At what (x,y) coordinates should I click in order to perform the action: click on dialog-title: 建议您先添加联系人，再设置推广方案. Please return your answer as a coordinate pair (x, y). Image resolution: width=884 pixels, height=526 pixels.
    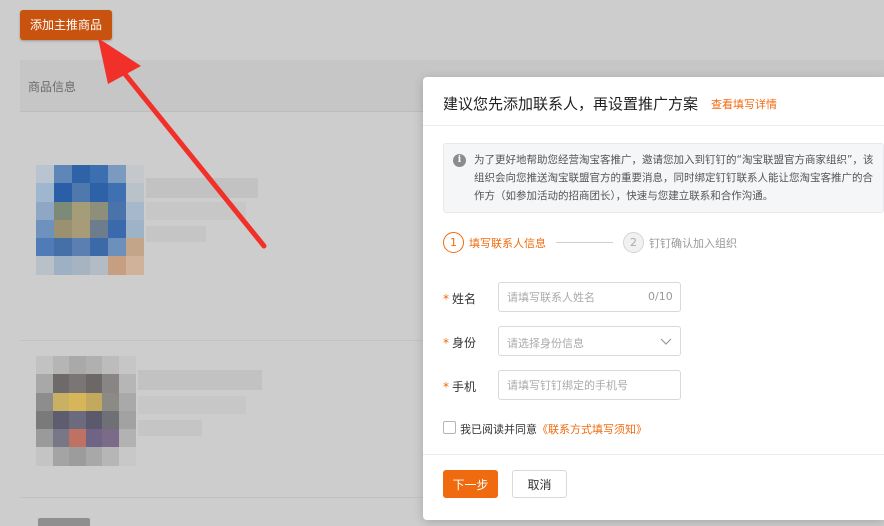
    Looking at the image, I should click on (571, 104).